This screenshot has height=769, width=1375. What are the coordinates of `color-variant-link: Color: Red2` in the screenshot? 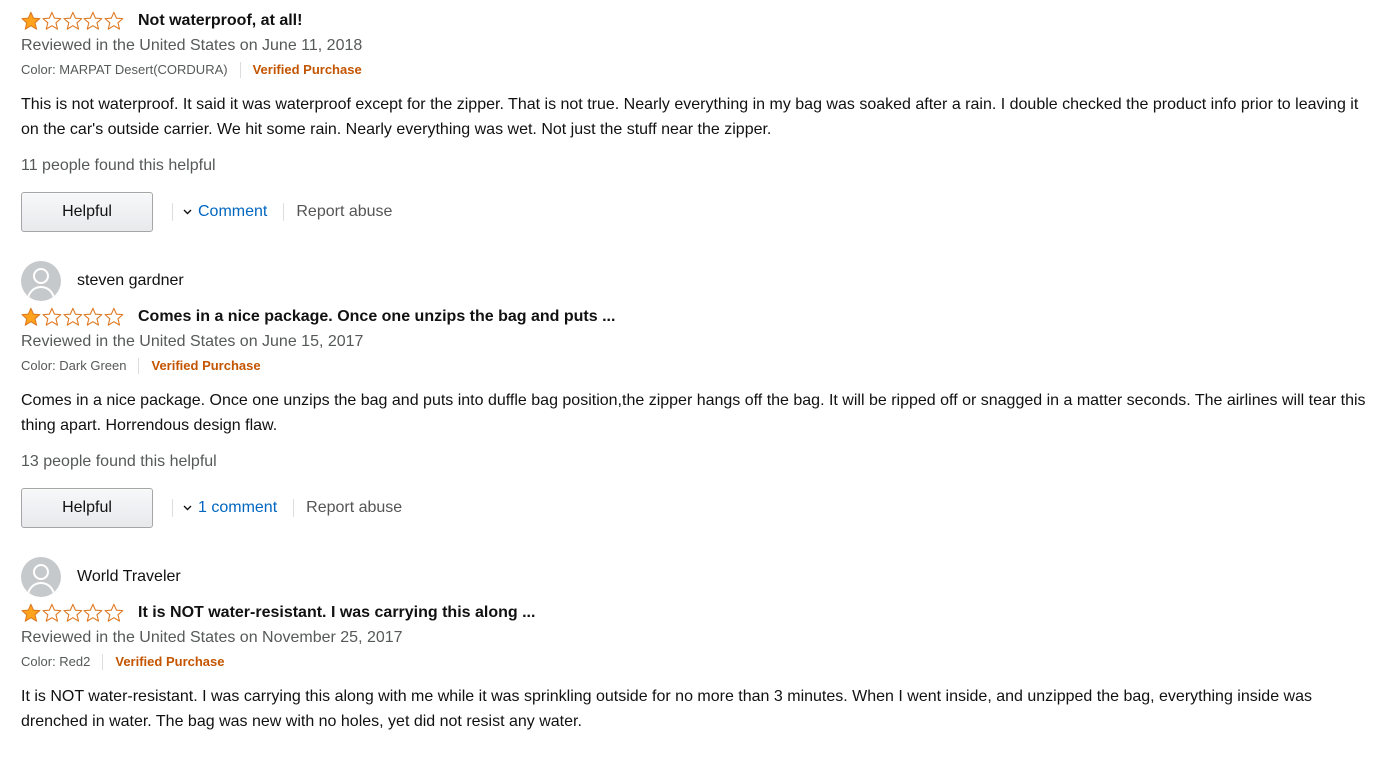 It's located at (55, 662).